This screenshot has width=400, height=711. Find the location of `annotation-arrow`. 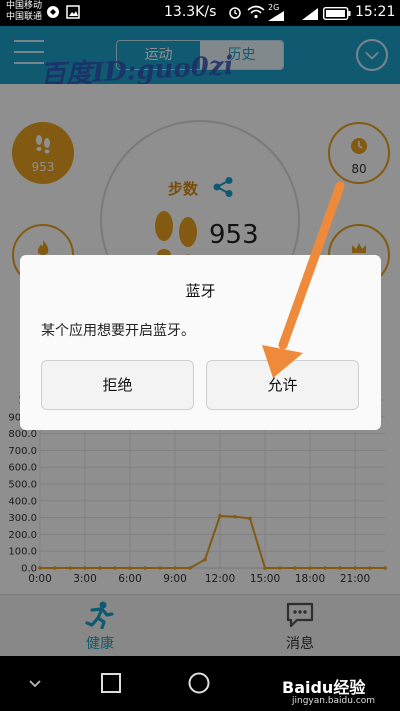

annotation-arrow is located at coordinates (303, 279).